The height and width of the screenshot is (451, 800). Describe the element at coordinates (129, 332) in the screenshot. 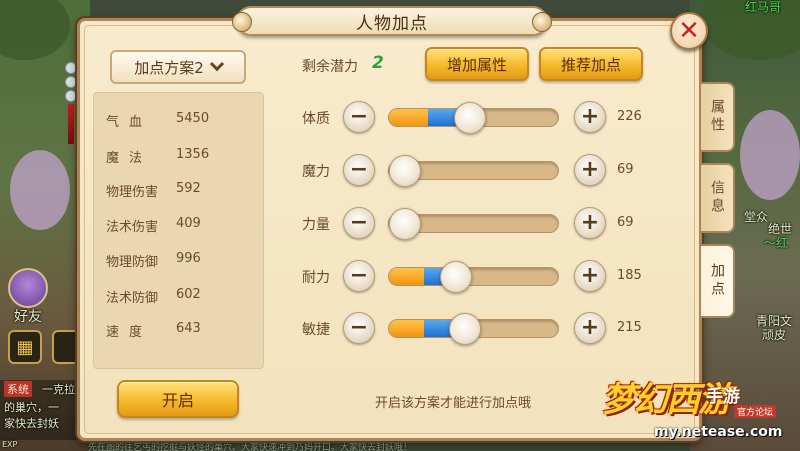

I see `stat-name: 速度` at that location.